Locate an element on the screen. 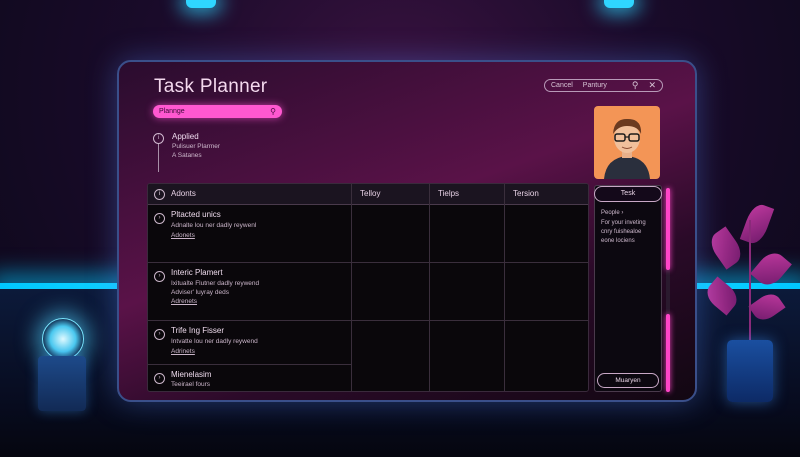  avatar is located at coordinates (627, 142).